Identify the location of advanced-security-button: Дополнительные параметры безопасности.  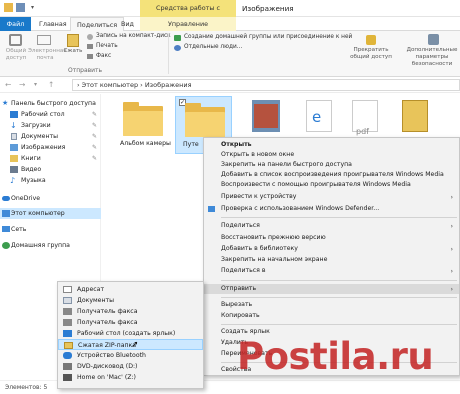
(432, 57).